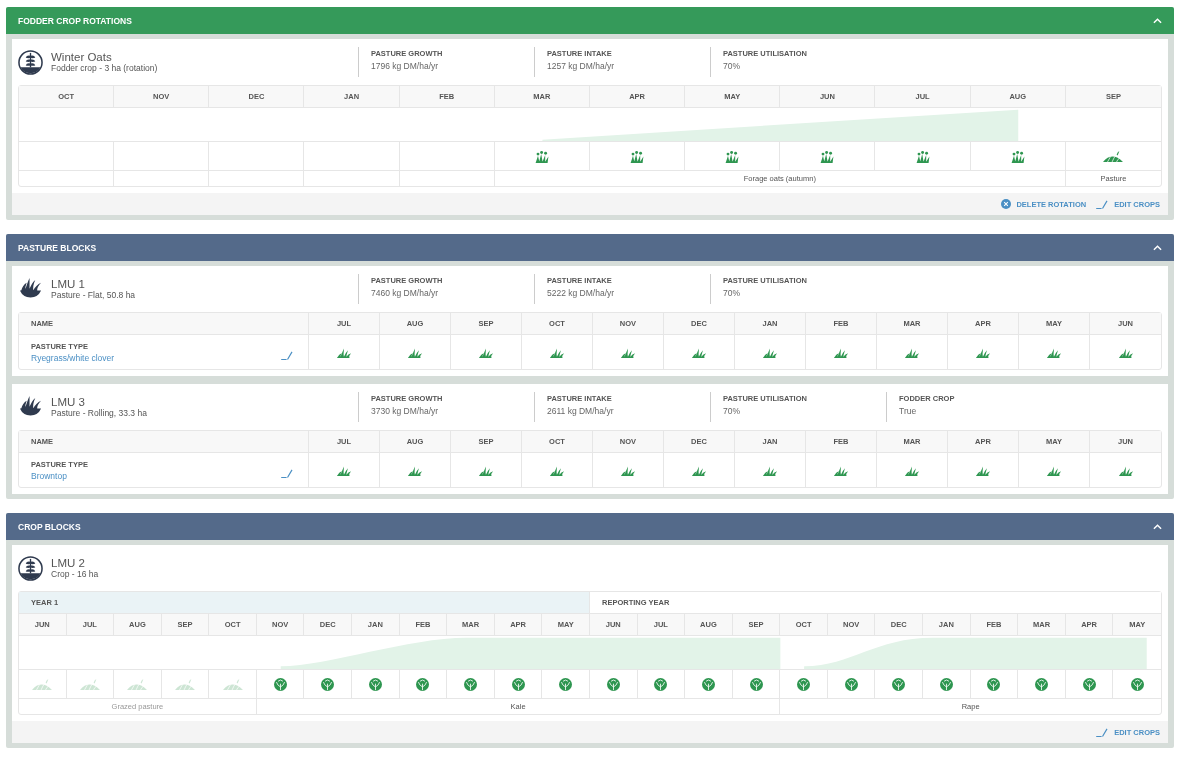 Image resolution: width=1182 pixels, height=765 pixels. I want to click on block-subtitle: Pasture - Rolling, 33.3 ha, so click(99, 413).